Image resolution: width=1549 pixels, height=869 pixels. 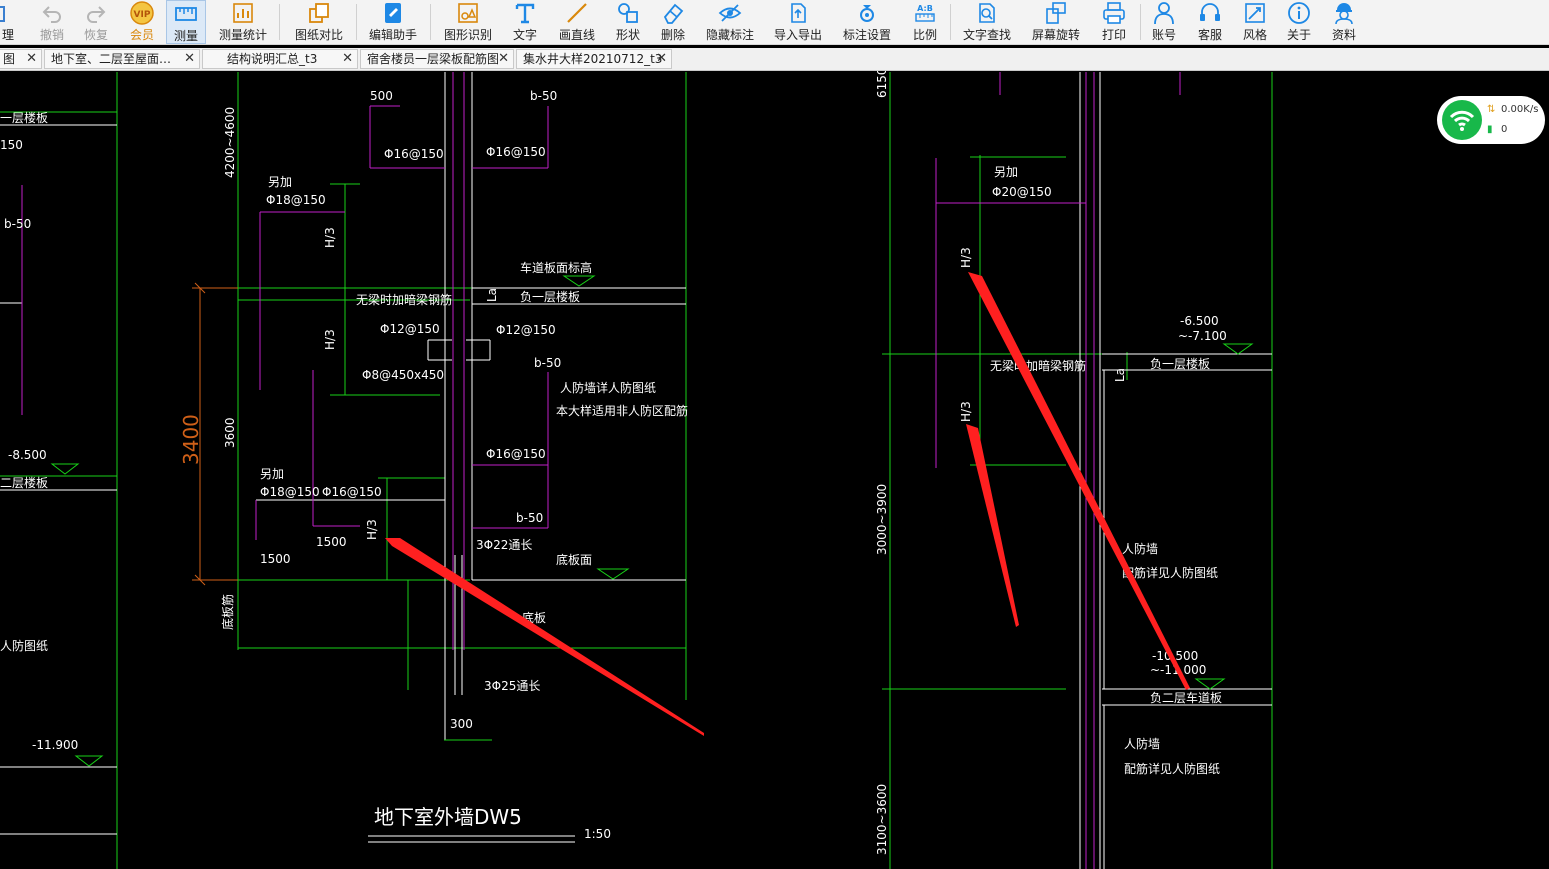 What do you see at coordinates (448, 817) in the screenshot?
I see `drawing-title: 地下室外墙DW5` at bounding box center [448, 817].